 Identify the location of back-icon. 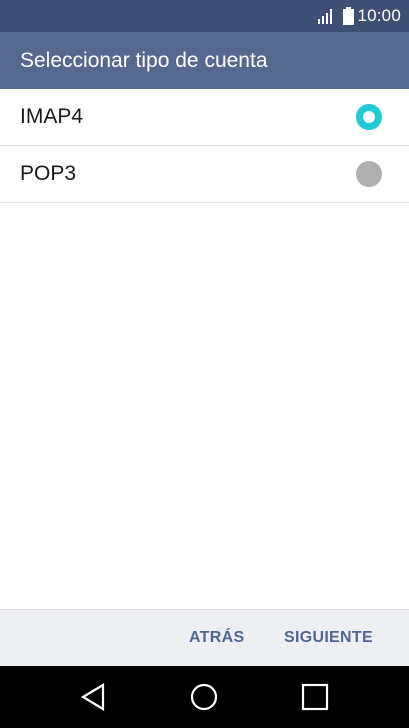
(94, 697).